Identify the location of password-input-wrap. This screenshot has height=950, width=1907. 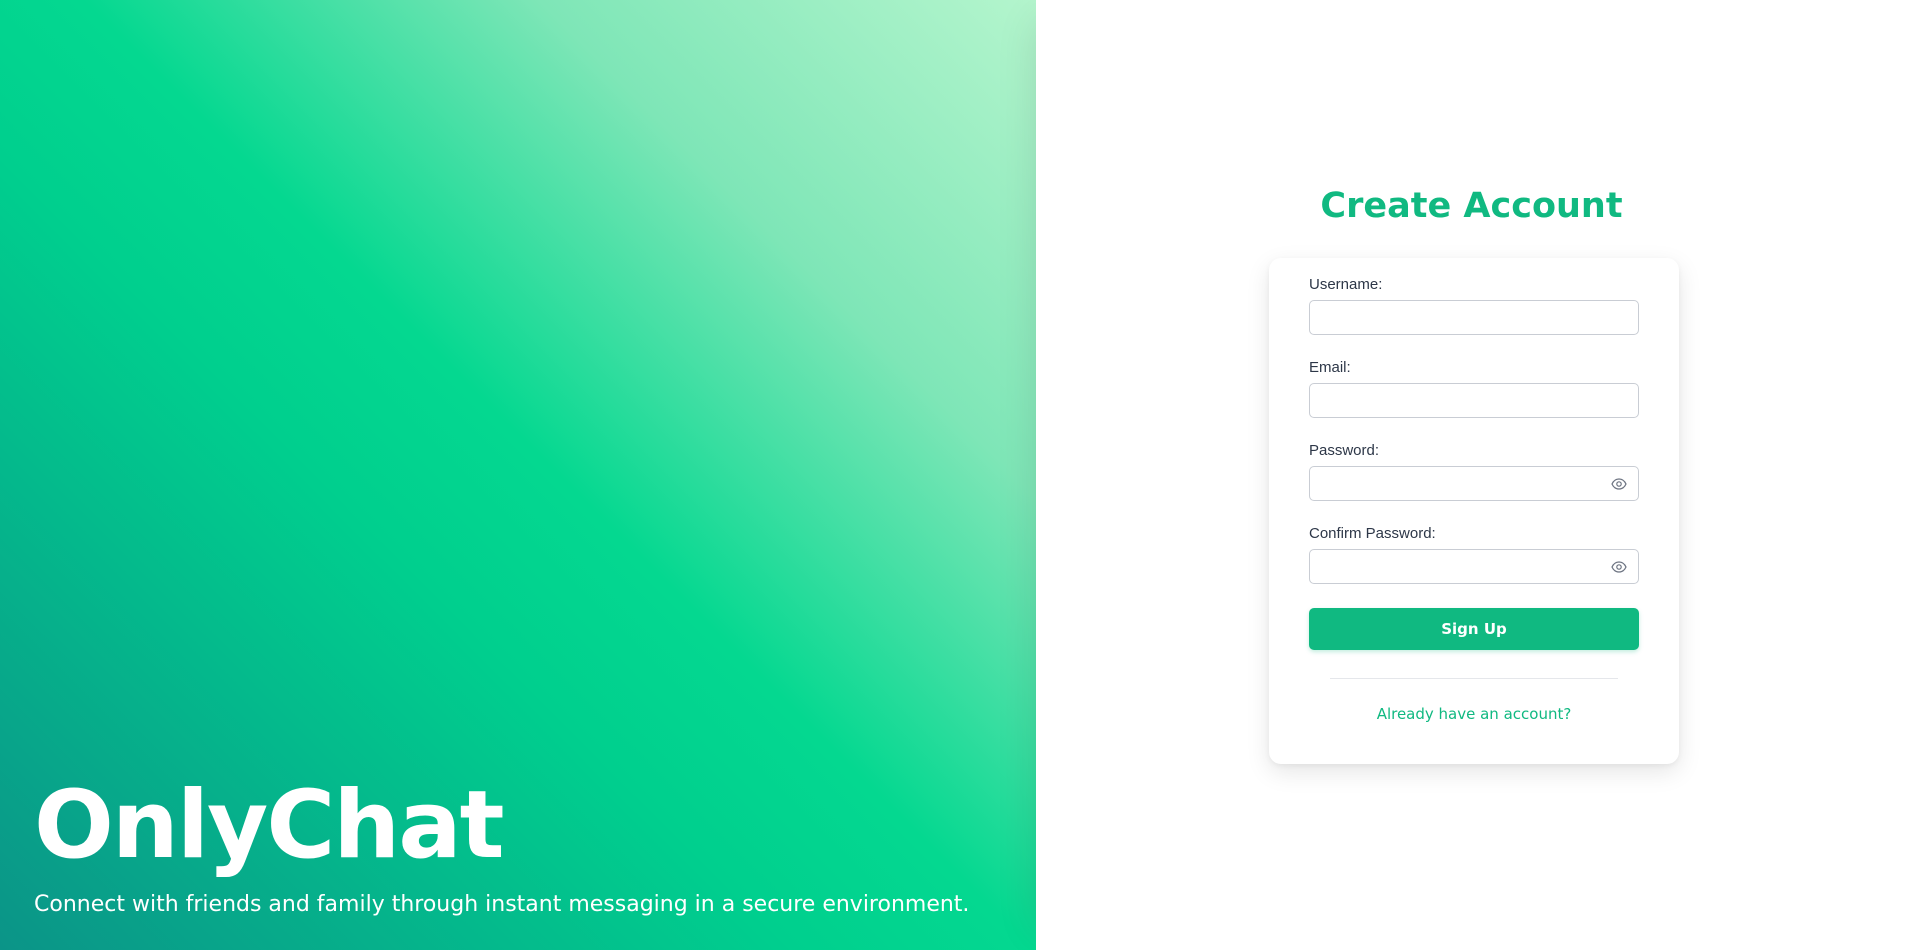
(1474, 483).